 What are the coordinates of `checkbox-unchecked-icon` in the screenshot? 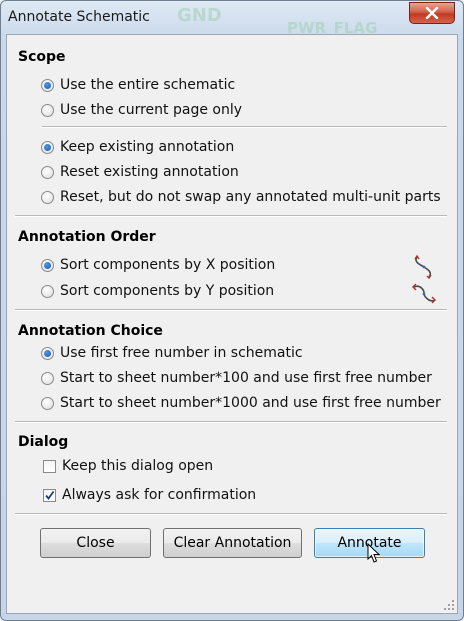 It's located at (49, 466).